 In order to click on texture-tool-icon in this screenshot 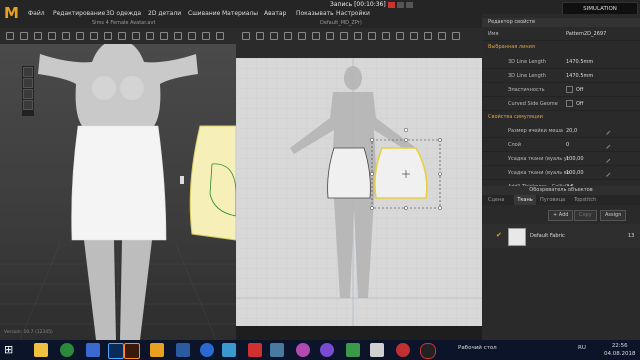, I will do `click(136, 36)`.